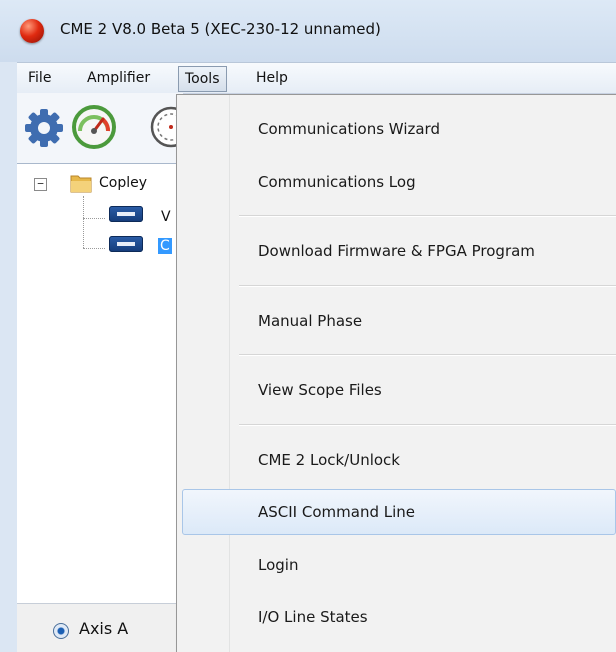 Image resolution: width=616 pixels, height=652 pixels. I want to click on menu-tools: Tools, so click(202, 79).